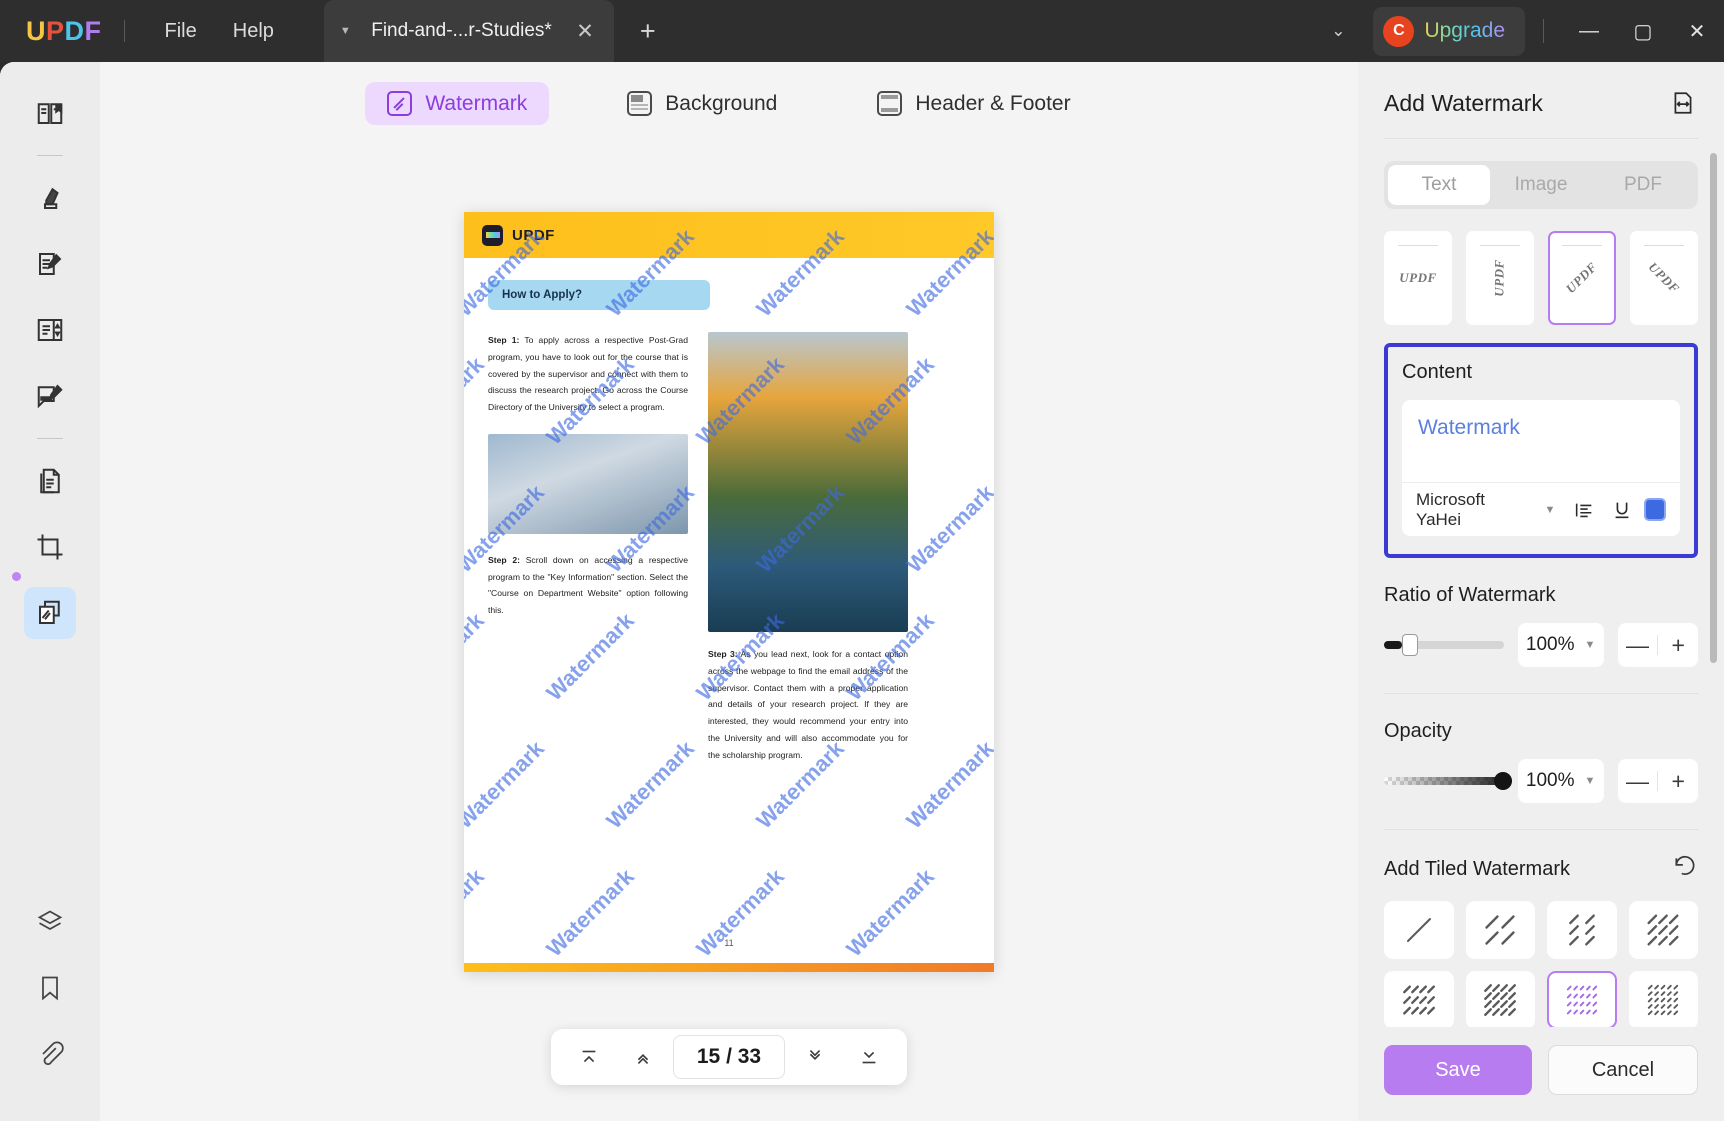  I want to click on tile-2x3, so click(1582, 930).